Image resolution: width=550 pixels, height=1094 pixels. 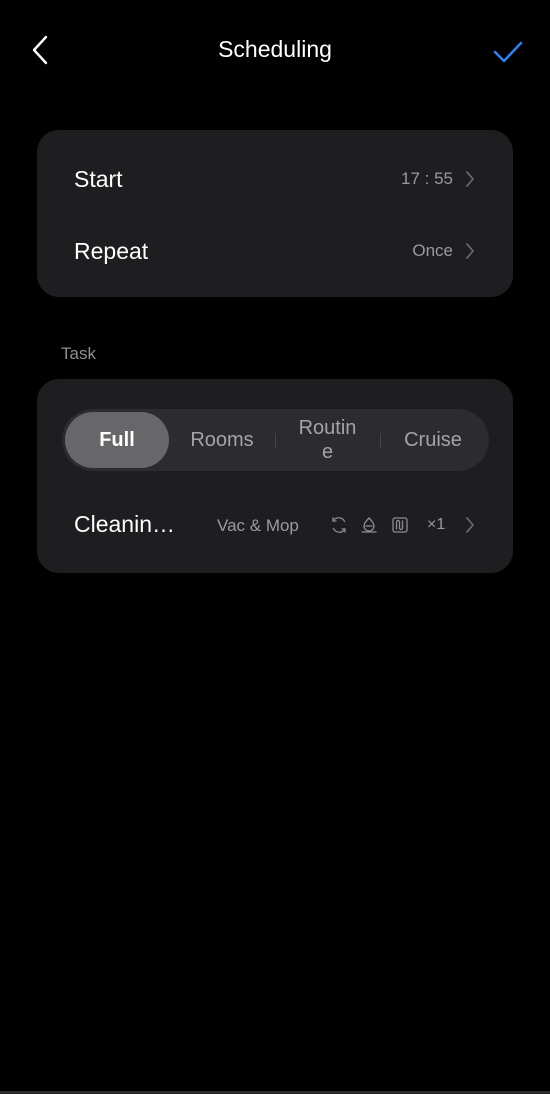 I want to click on check-icon, so click(x=508, y=52).